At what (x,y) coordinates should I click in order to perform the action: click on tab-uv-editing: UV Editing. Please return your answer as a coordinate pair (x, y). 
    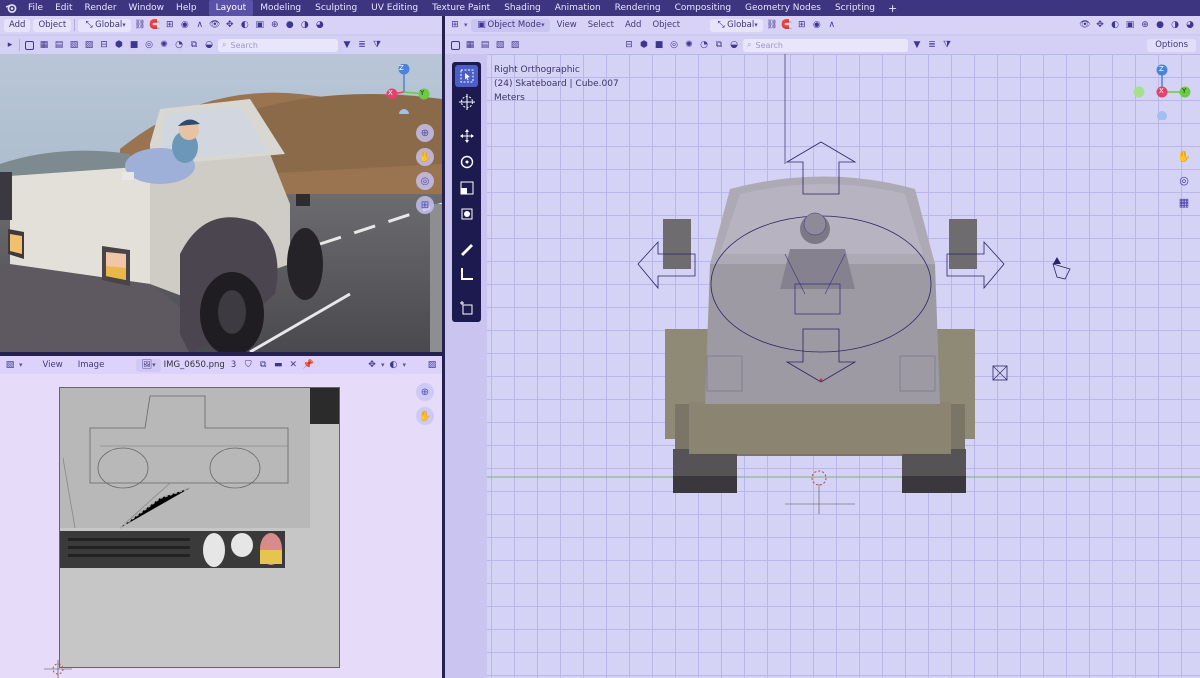
    Looking at the image, I should click on (394, 8).